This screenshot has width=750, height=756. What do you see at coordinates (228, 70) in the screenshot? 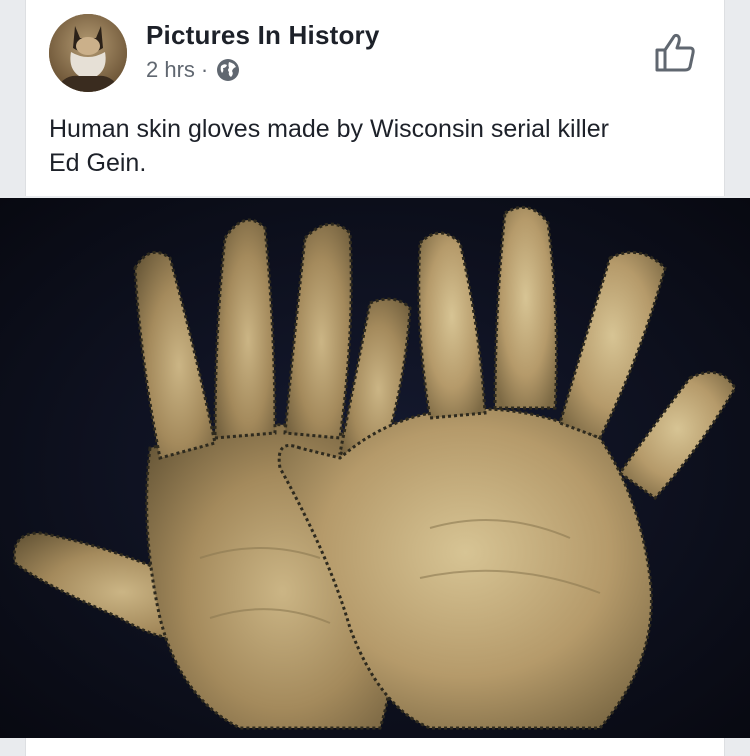
I see `globe-icon` at bounding box center [228, 70].